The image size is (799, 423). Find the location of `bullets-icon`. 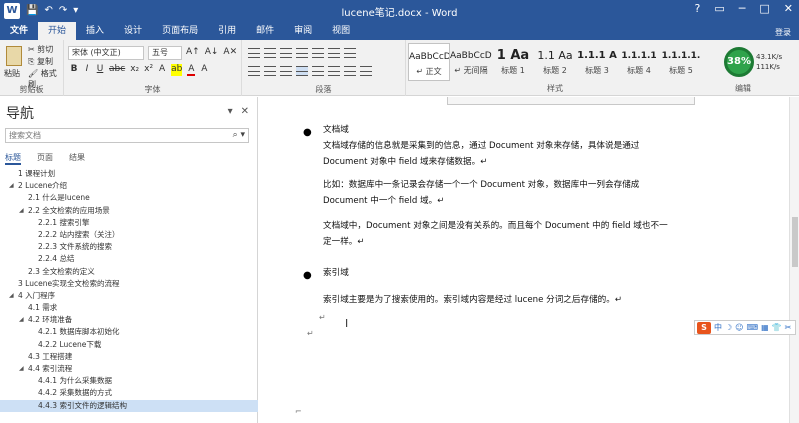

bullets-icon is located at coordinates (254, 53).